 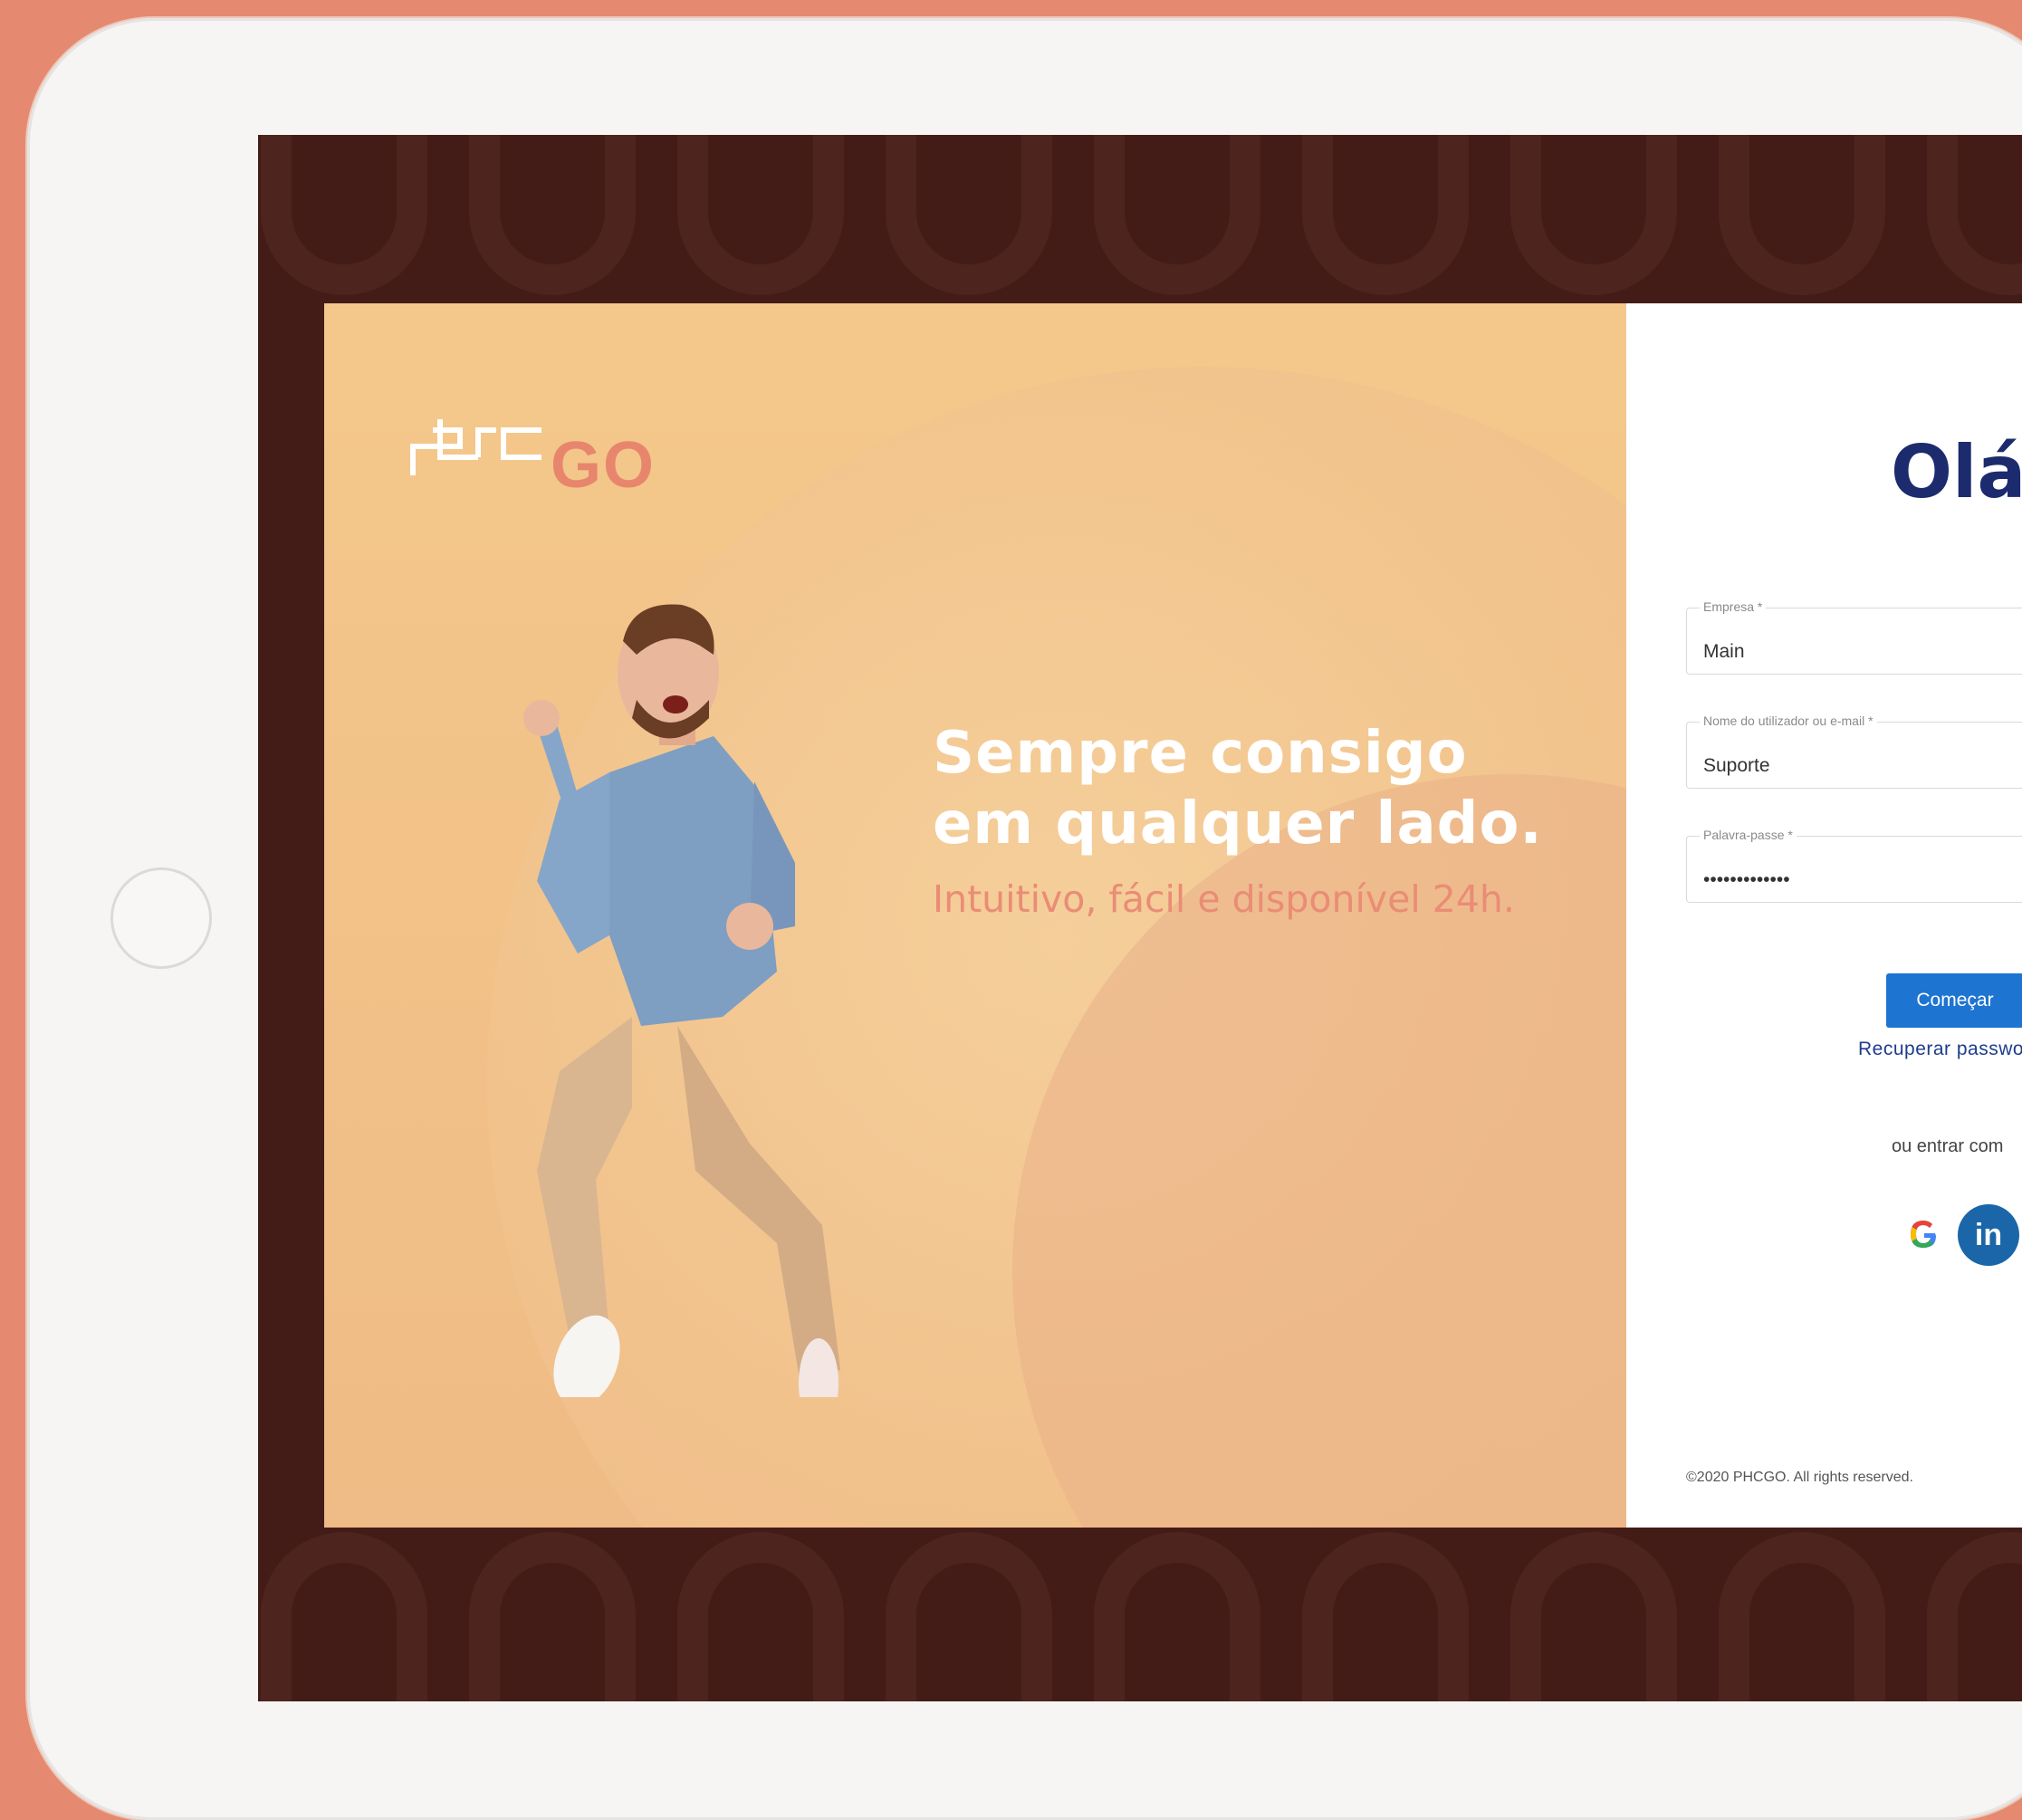 What do you see at coordinates (1224, 899) in the screenshot?
I see `hero-tagline: Intuitivo, fácil e disponível 24h.` at bounding box center [1224, 899].